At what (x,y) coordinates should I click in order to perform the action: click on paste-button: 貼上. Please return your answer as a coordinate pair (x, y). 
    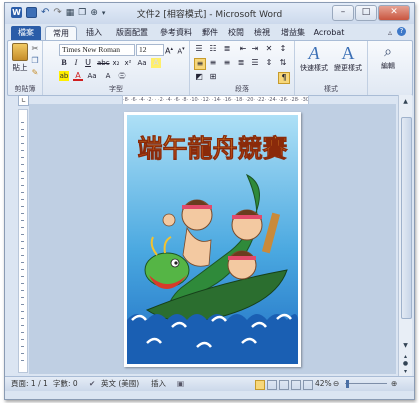
    Looking at the image, I should click on (20, 58).